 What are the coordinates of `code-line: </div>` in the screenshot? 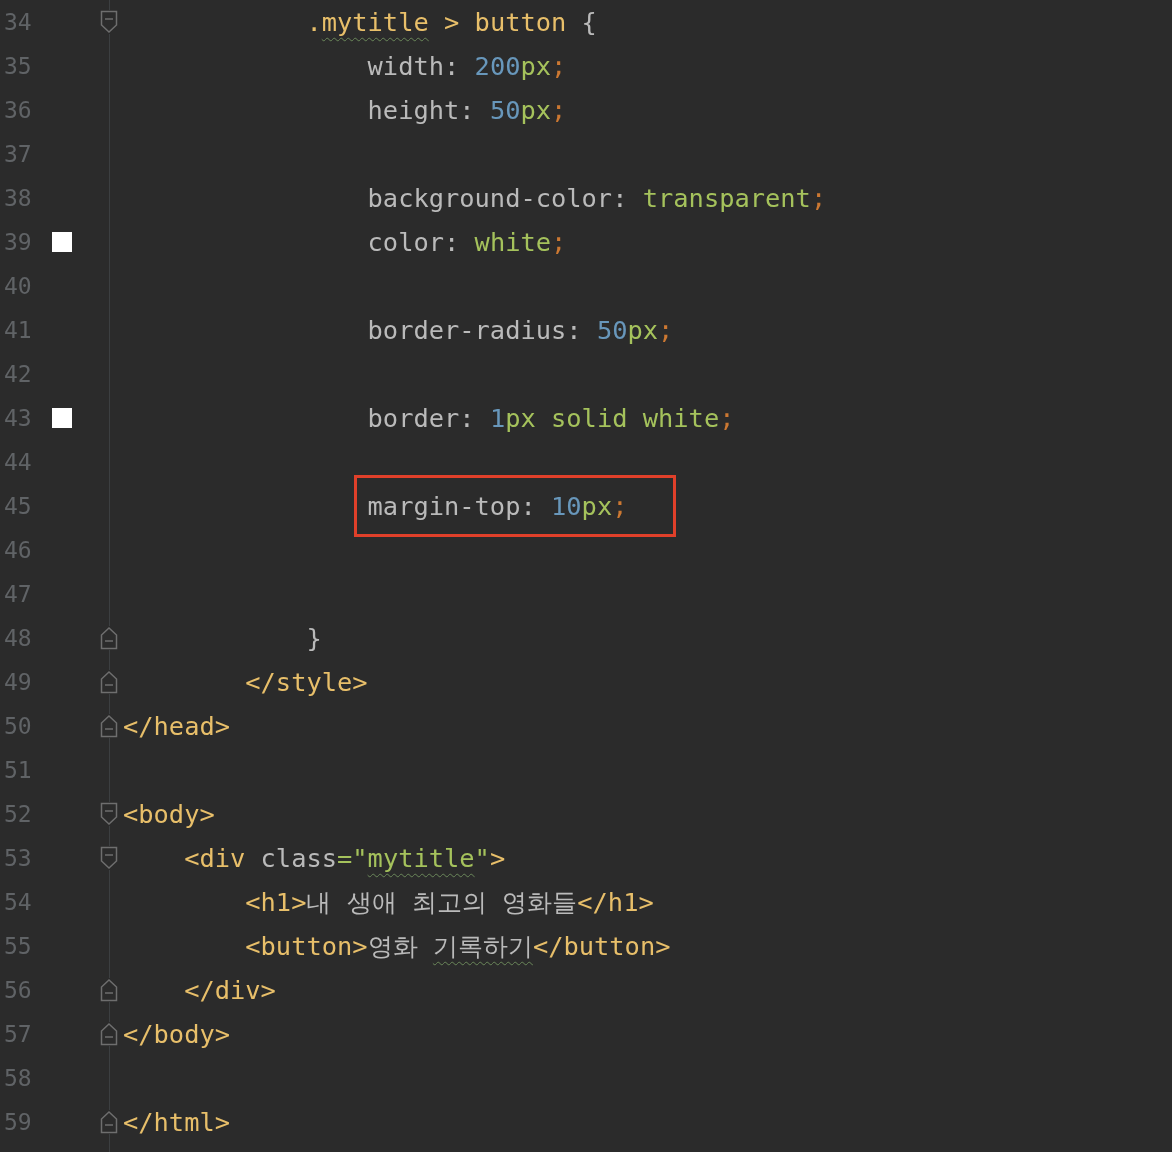 It's located at (230, 990).